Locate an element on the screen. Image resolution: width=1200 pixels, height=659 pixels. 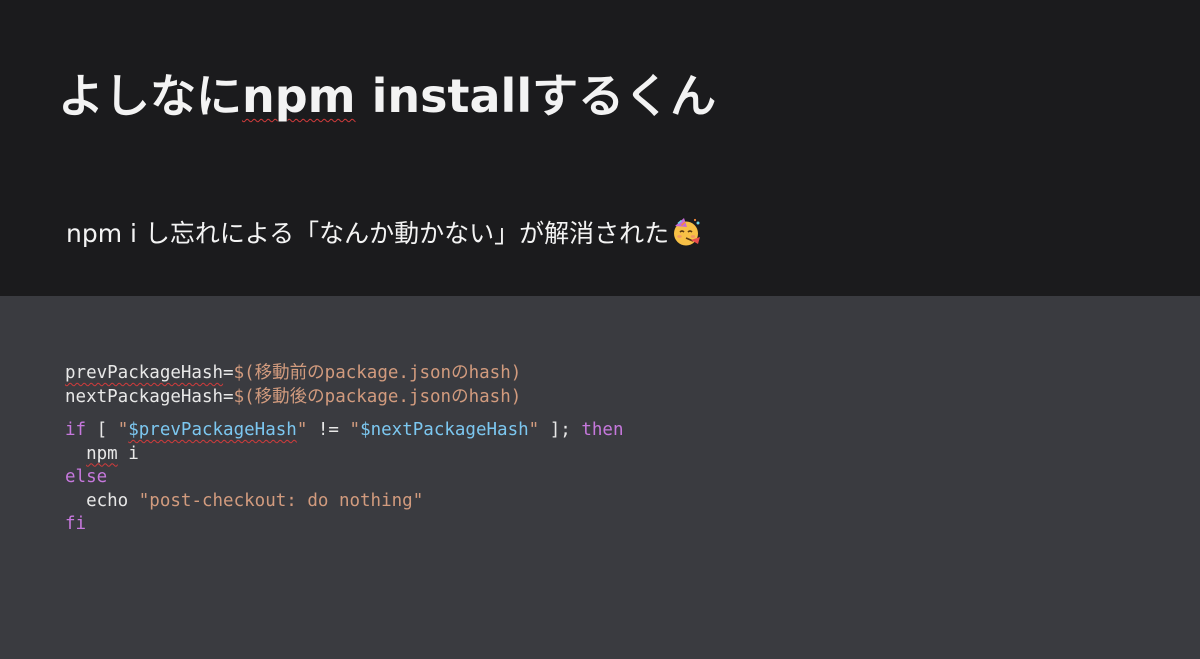
var-next-package-hash: nextPackageHash is located at coordinates (144, 396).